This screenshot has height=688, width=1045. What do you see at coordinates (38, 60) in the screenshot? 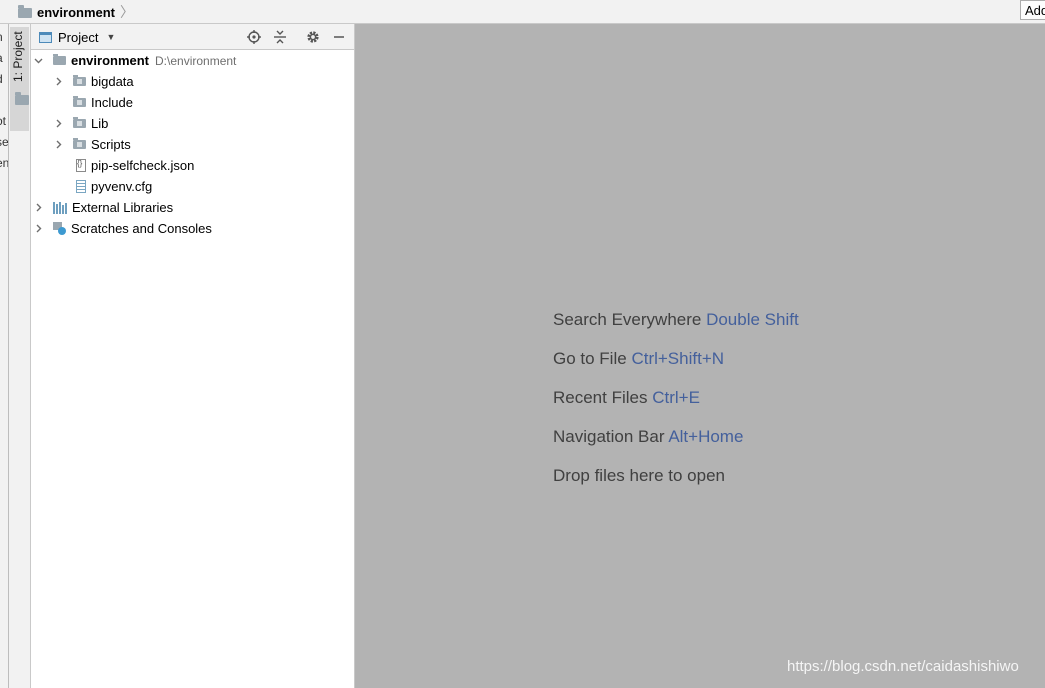
I see `chevron-down-icon` at bounding box center [38, 60].